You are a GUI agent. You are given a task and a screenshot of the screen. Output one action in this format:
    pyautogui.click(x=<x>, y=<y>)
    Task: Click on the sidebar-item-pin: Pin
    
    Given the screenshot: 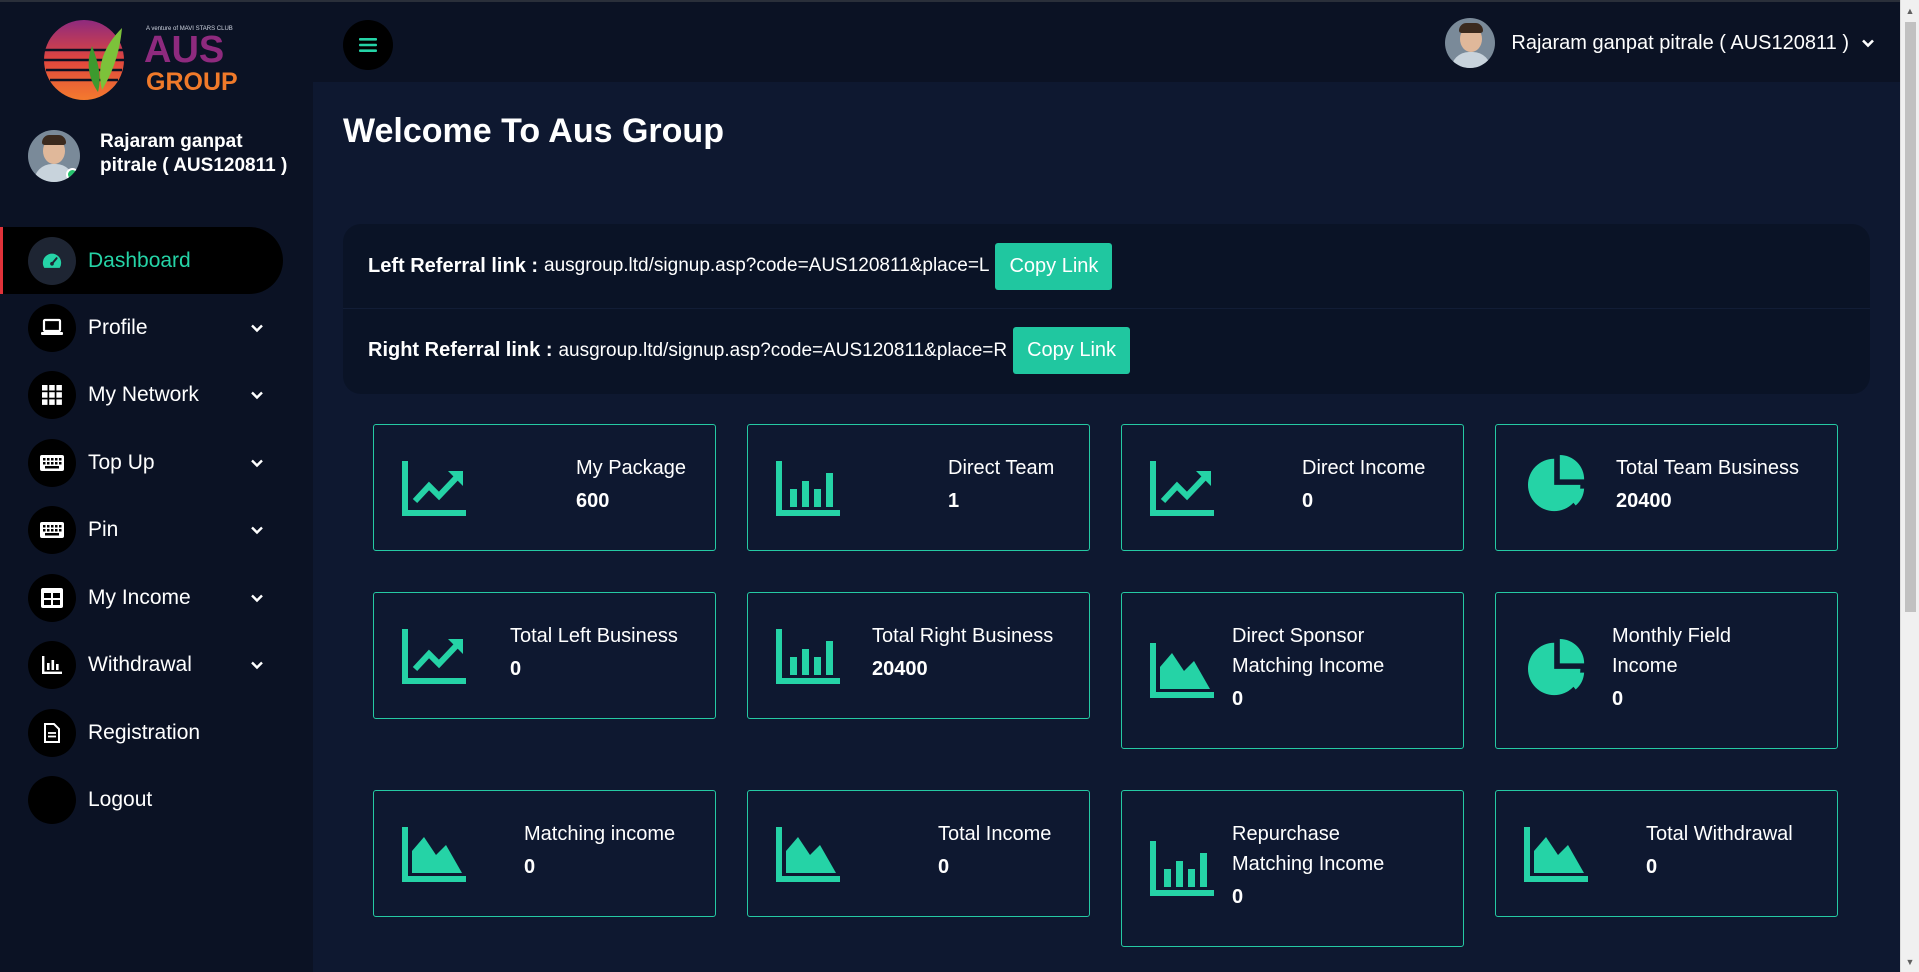 What is the action you would take?
    pyautogui.click(x=156, y=531)
    